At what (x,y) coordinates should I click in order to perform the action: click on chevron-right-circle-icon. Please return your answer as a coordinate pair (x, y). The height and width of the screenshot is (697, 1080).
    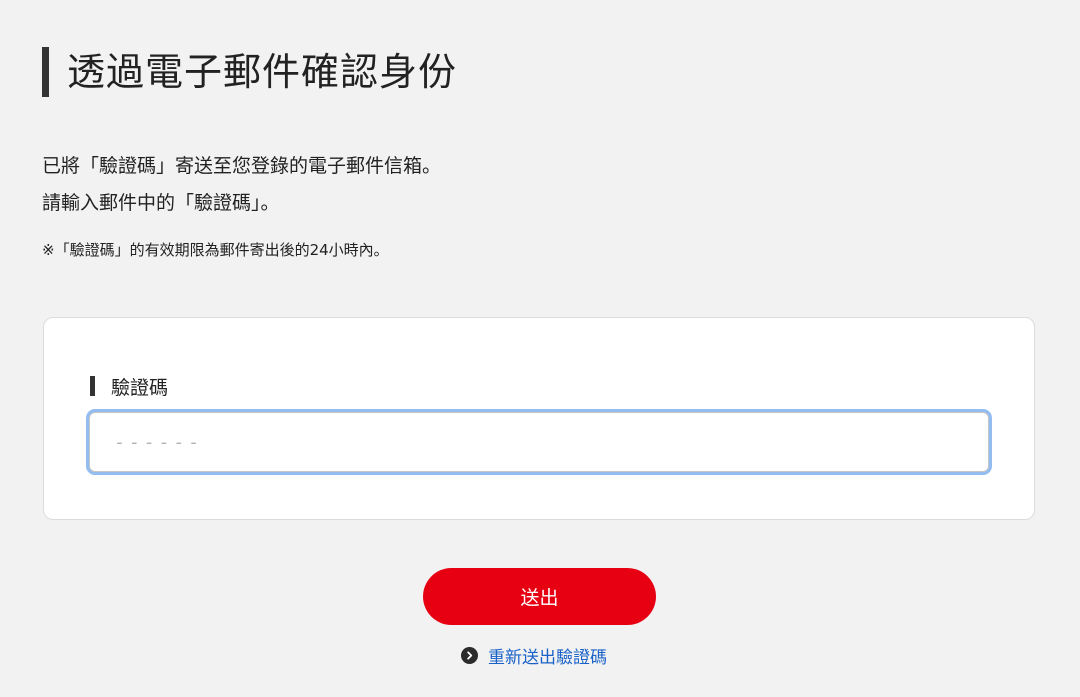
    Looking at the image, I should click on (469, 655).